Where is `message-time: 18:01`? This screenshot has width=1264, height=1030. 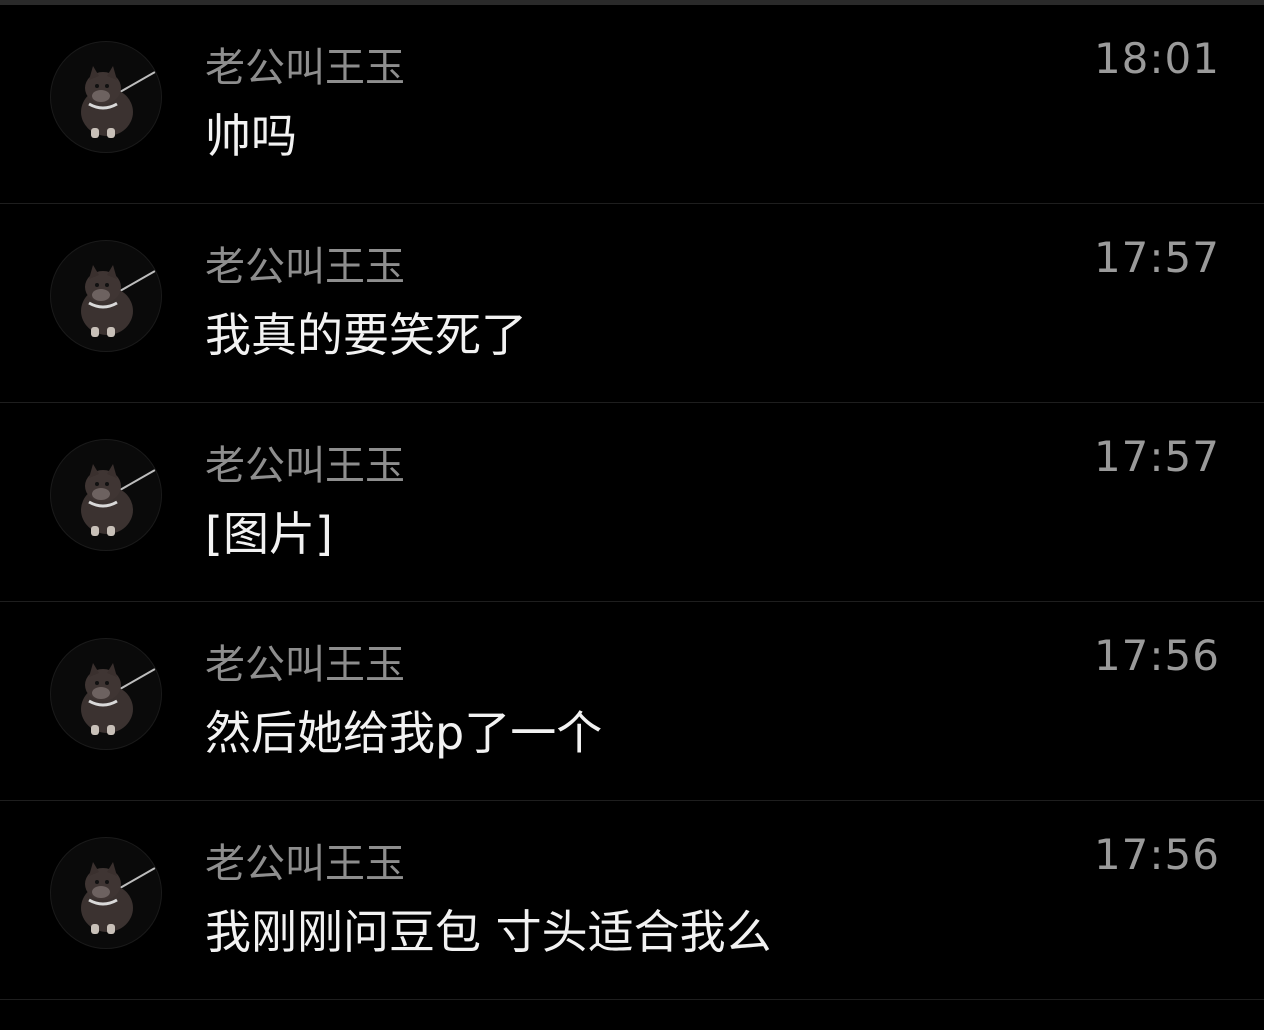 message-time: 18:01 is located at coordinates (1156, 58).